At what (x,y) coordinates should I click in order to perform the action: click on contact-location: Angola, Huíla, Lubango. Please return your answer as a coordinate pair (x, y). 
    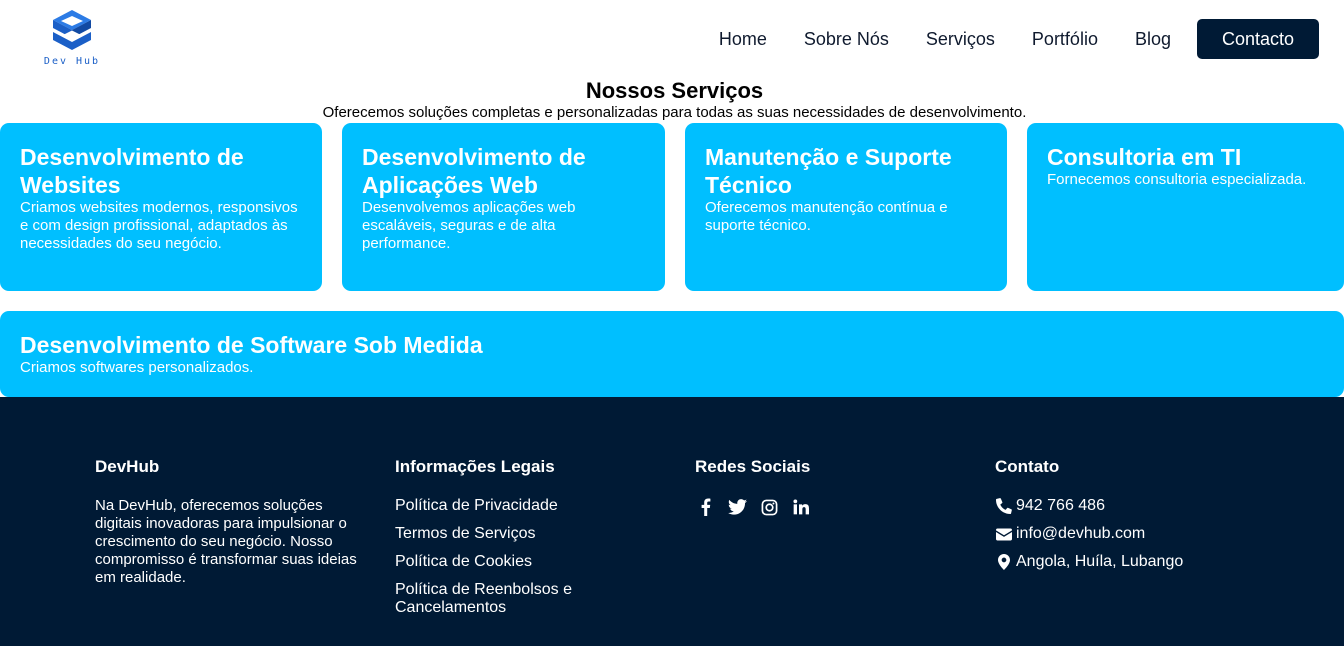
    Looking at the image, I should click on (1125, 562).